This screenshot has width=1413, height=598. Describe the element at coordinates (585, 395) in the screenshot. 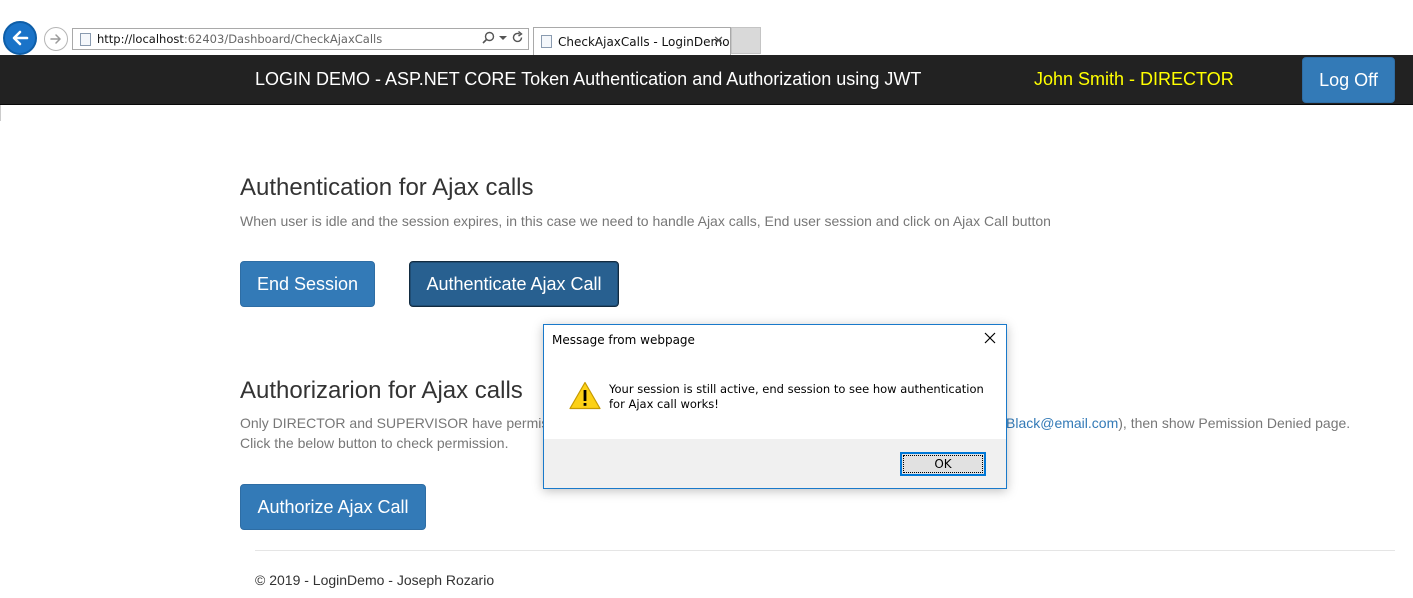

I see `warning-icon` at that location.